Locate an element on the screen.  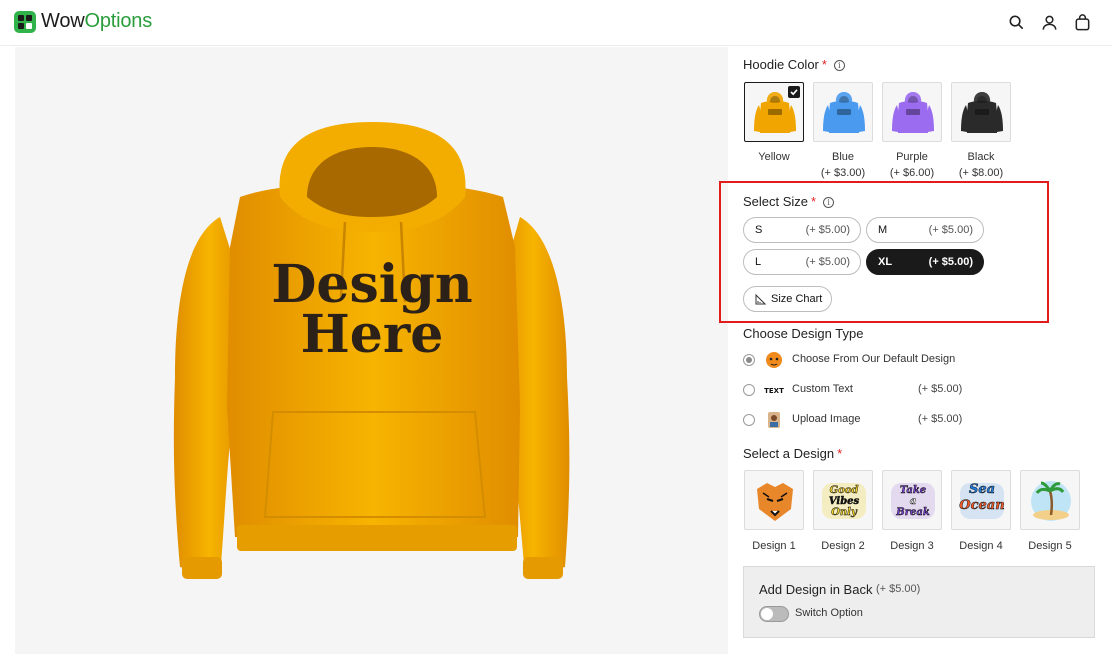
sea-design-icon: SeaOcean is located at coordinates (982, 500).